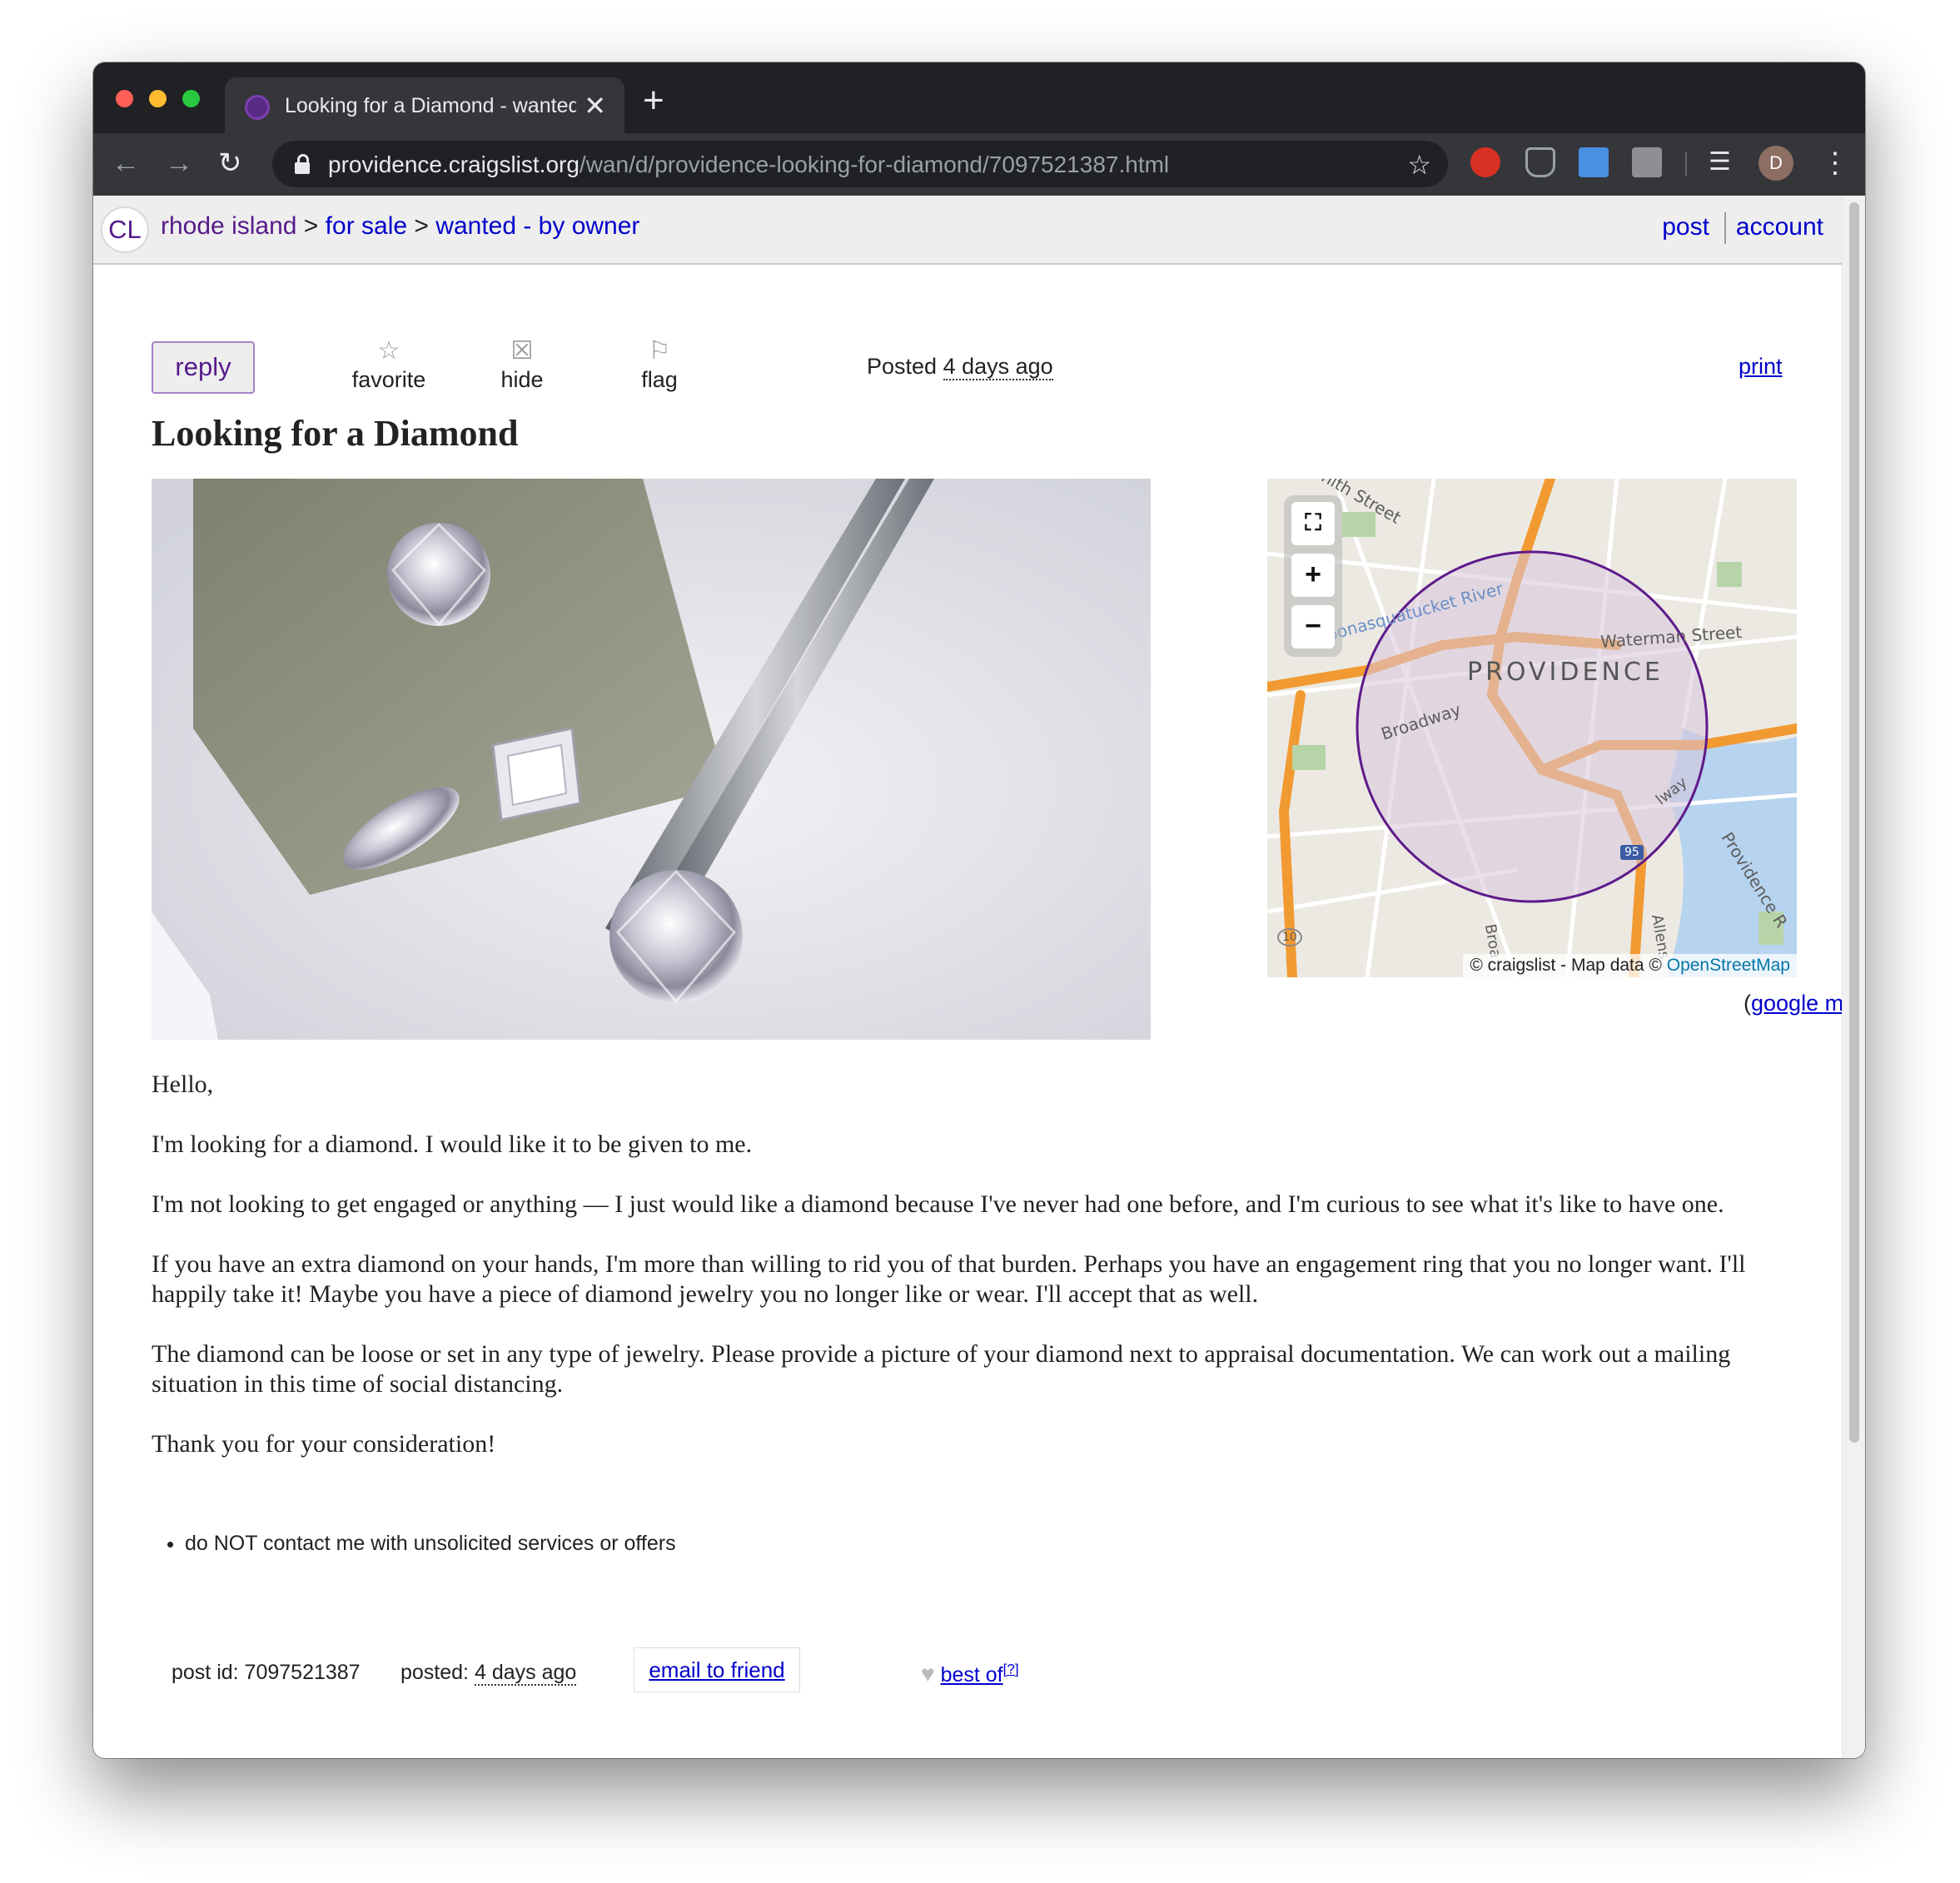  I want to click on openstreetmap-link: OpenStreetMap, so click(1729, 965).